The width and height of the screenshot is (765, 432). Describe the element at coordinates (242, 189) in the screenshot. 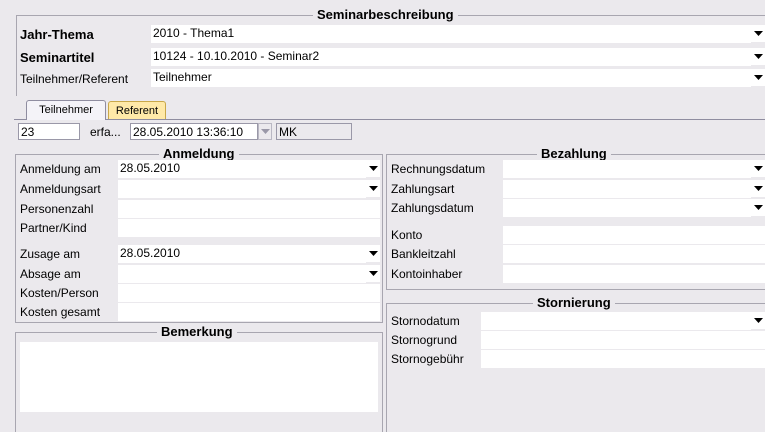

I see `anmeldungsart-field` at that location.